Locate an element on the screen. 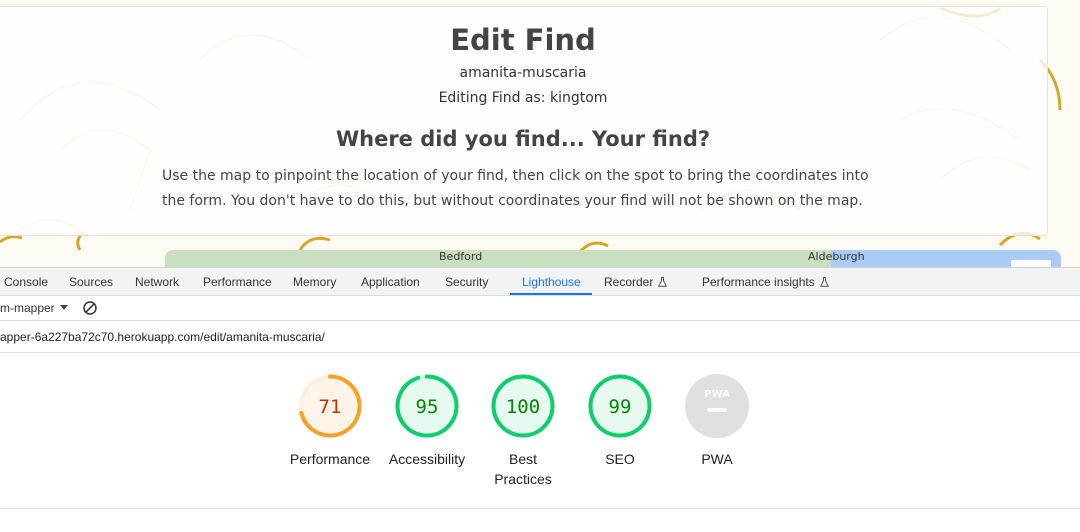 The width and height of the screenshot is (1080, 532). report-selector: m-mapper is located at coordinates (34, 308).